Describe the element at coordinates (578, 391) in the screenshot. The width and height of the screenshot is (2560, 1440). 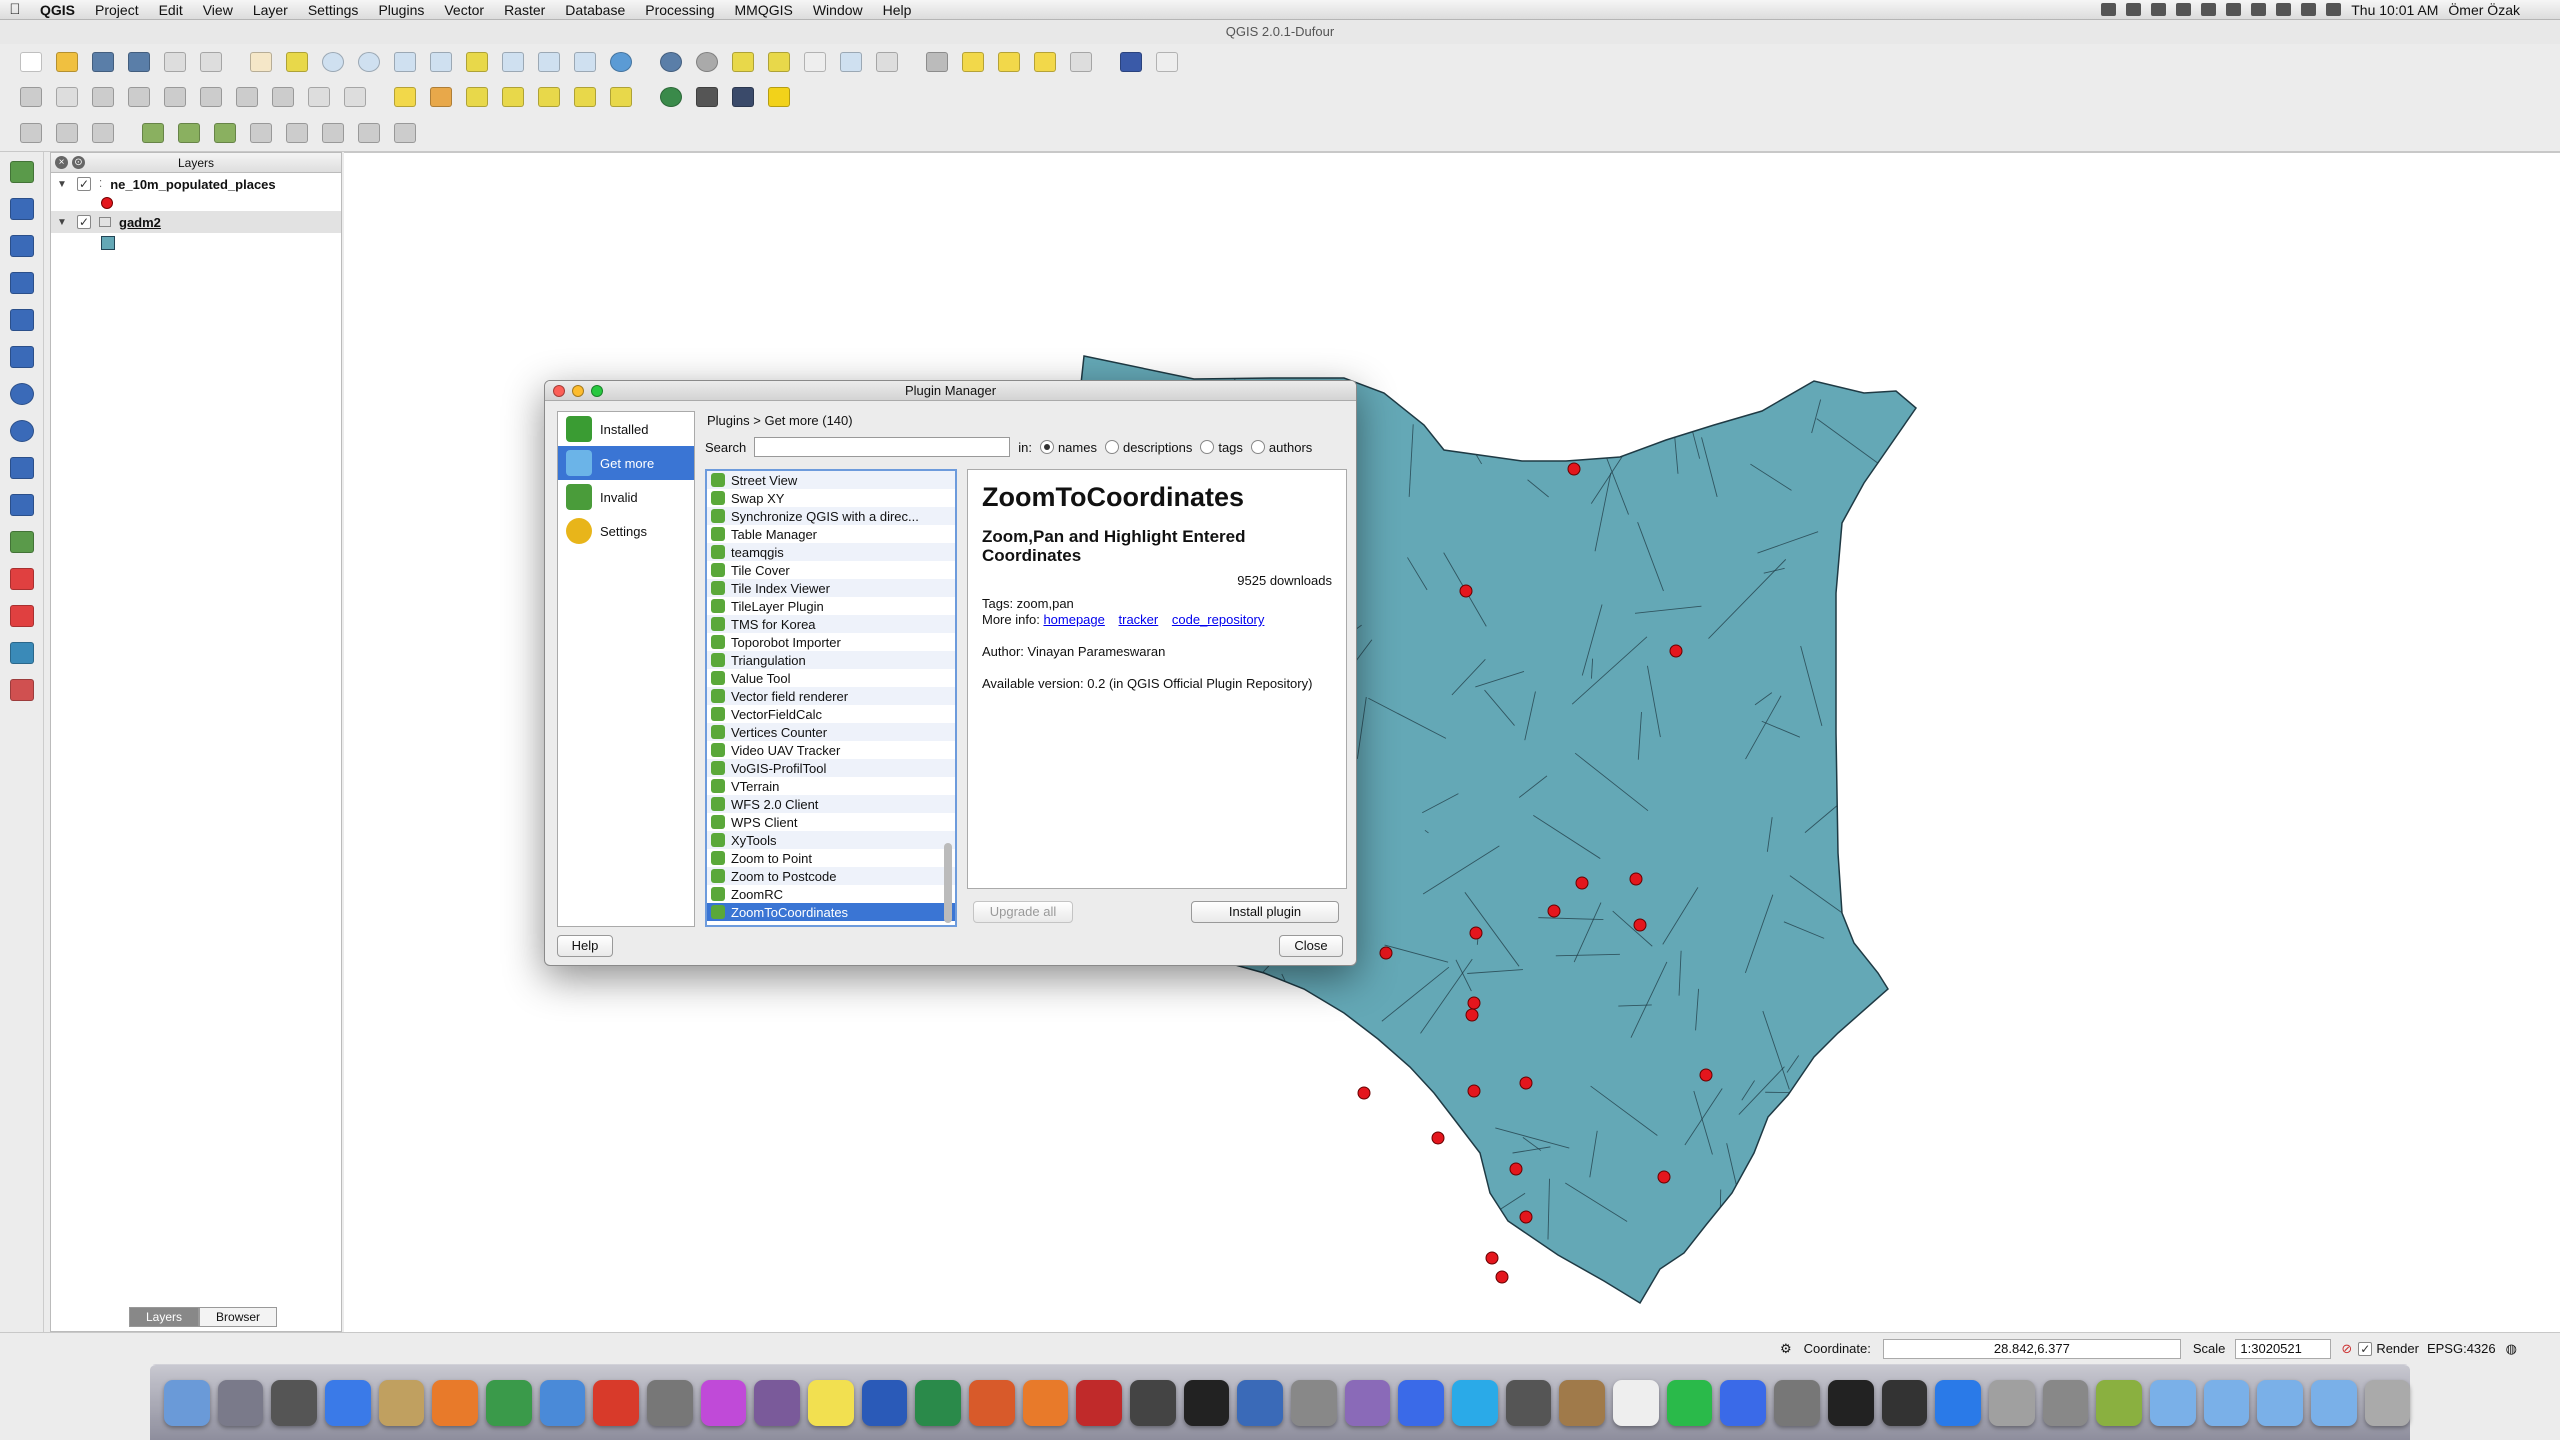
I see `minimize-window-icon` at that location.